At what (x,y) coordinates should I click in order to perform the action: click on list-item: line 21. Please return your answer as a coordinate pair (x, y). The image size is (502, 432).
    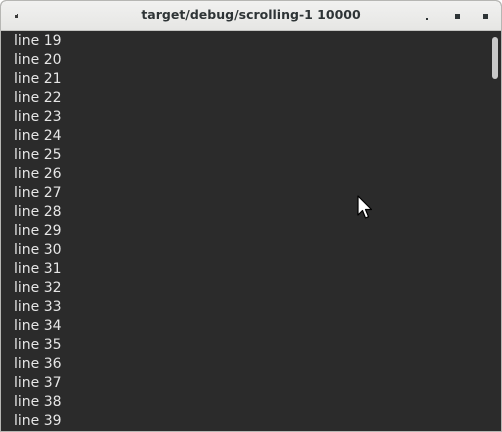
    Looking at the image, I should click on (38, 79).